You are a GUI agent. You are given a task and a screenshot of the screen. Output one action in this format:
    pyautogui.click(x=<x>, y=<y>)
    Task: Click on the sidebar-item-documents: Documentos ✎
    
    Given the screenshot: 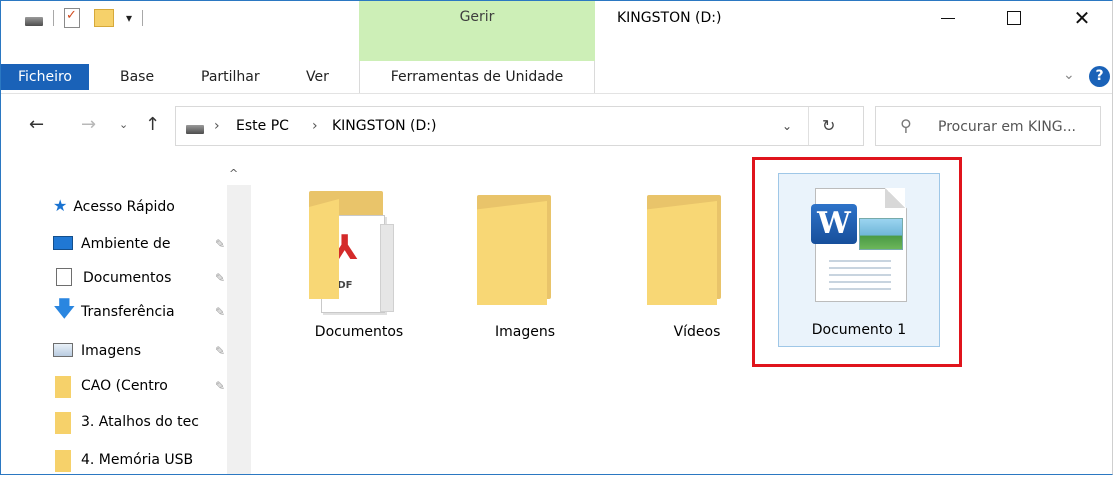 What is the action you would take?
    pyautogui.click(x=139, y=278)
    